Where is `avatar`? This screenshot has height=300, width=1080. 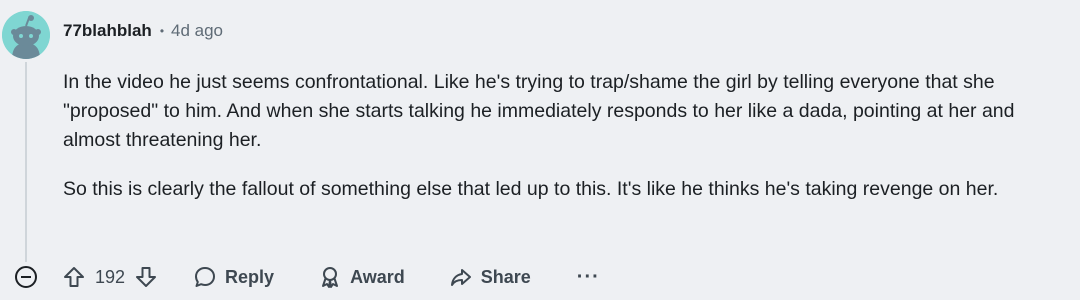
avatar is located at coordinates (26, 35).